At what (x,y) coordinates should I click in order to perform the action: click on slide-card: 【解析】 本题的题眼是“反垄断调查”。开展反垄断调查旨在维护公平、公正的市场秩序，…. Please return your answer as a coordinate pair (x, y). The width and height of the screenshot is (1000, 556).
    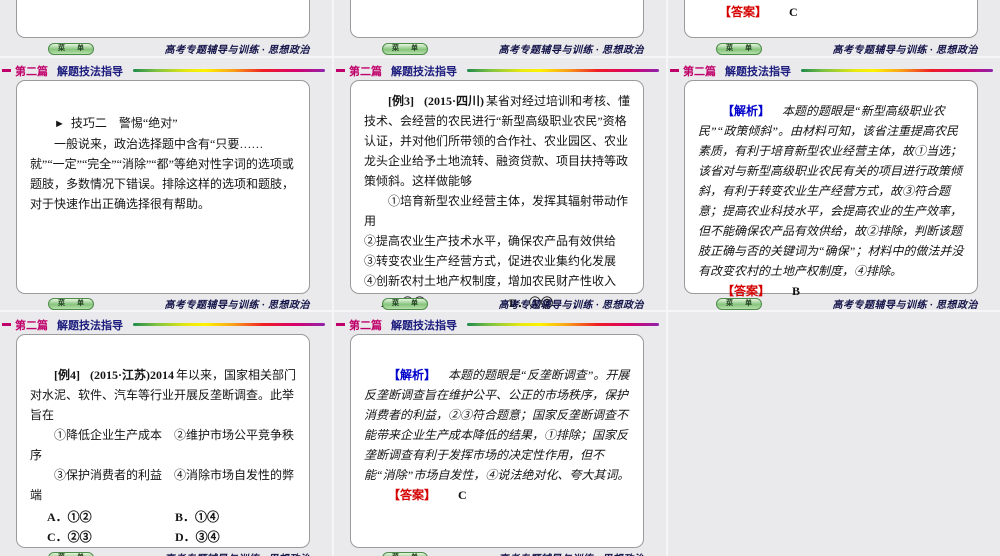
    Looking at the image, I should click on (497, 441).